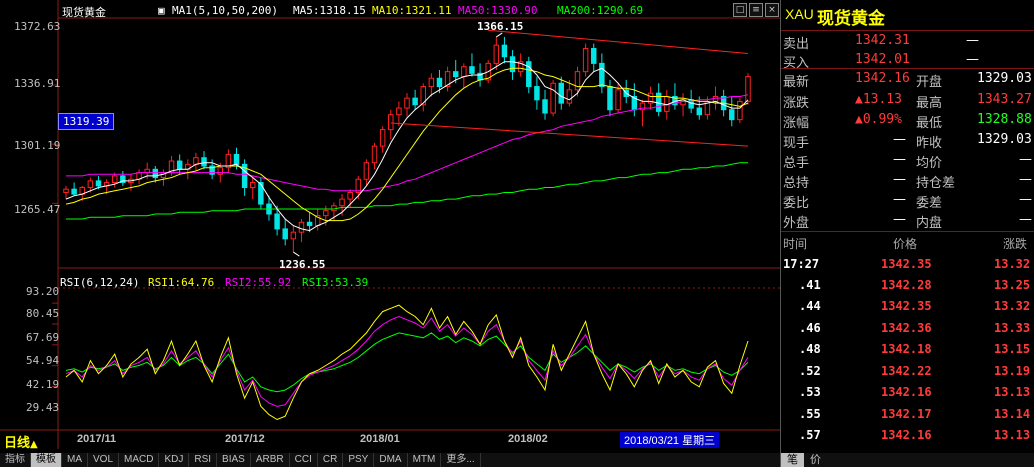 Image resolution: width=1034 pixels, height=467 pixels. Describe the element at coordinates (906, 349) in the screenshot. I see `tick-price: 1342.18` at that location.